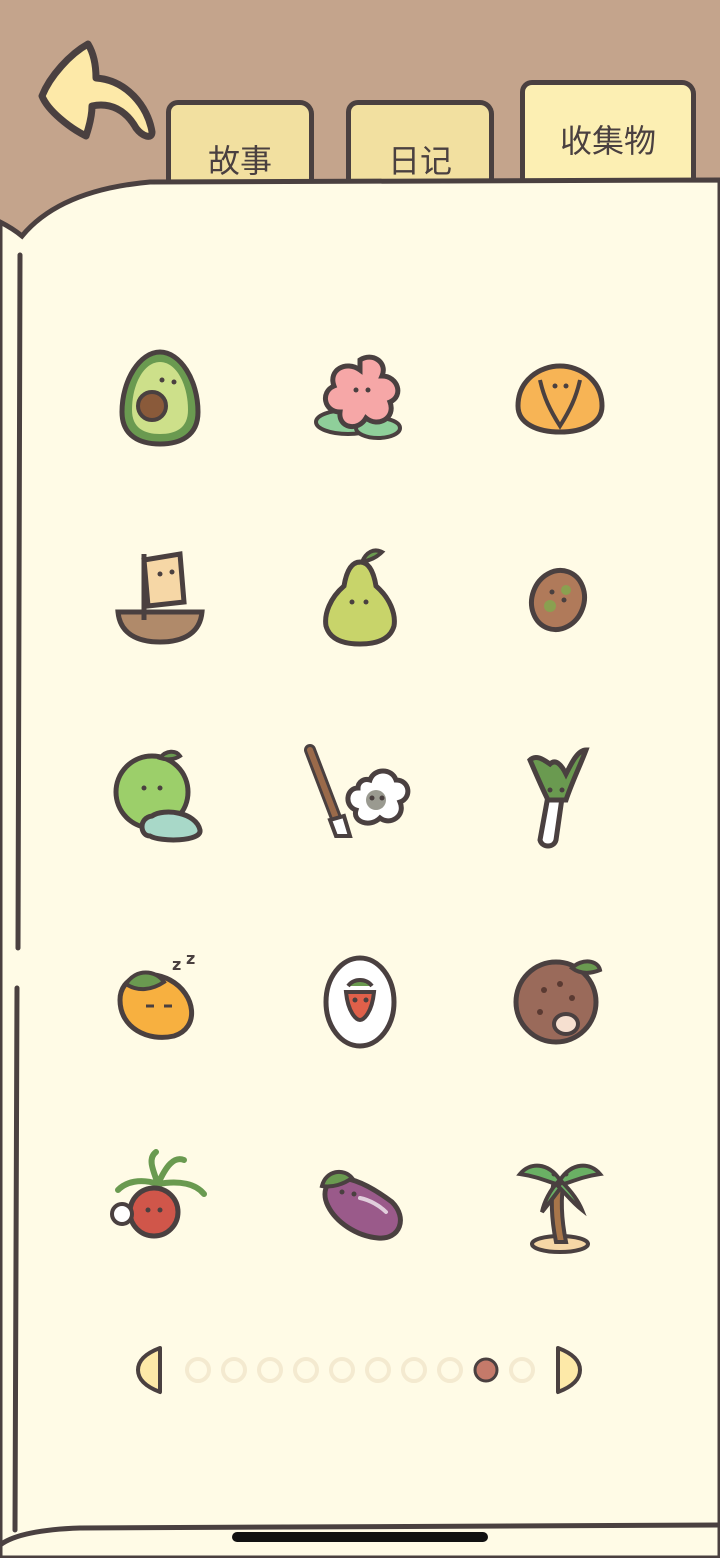 This screenshot has height=1558, width=720. What do you see at coordinates (360, 1200) in the screenshot?
I see `eggplant-icon` at bounding box center [360, 1200].